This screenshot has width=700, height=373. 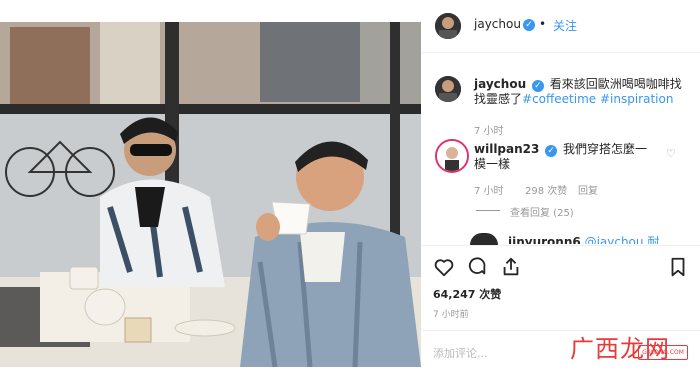 I want to click on replies-line, so click(x=488, y=210).